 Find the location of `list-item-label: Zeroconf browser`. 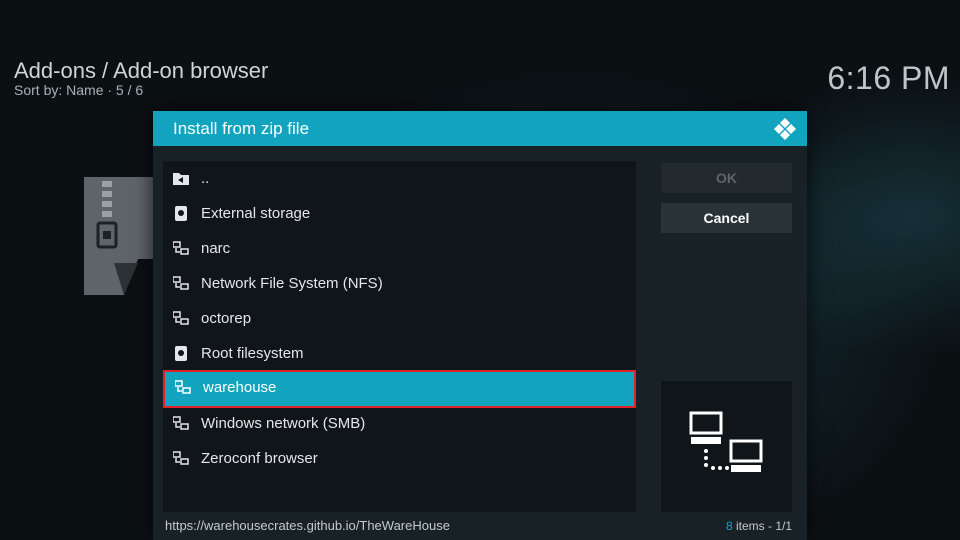

list-item-label: Zeroconf browser is located at coordinates (259, 458).